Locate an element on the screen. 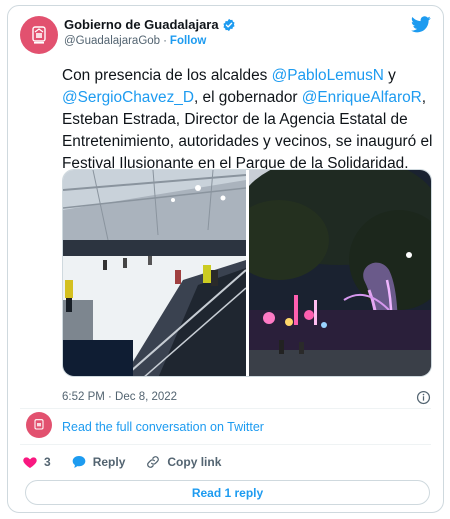 The image size is (450, 519). follow-button: Follow is located at coordinates (188, 41).